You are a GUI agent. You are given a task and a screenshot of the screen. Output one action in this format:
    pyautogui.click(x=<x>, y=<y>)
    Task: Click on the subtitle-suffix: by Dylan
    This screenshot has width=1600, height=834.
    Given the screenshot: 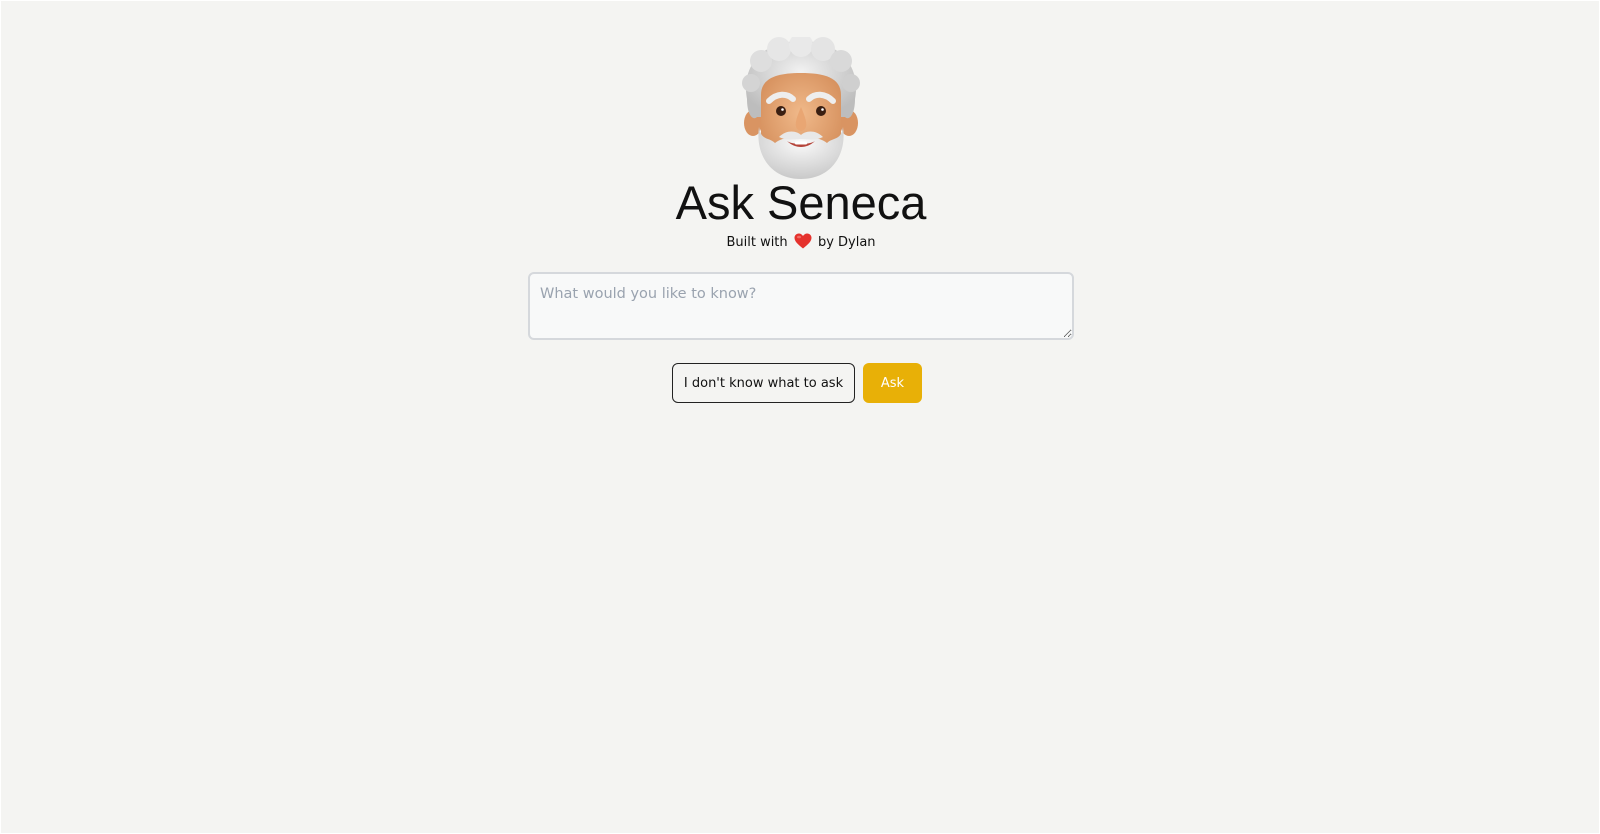 What is the action you would take?
    pyautogui.click(x=846, y=242)
    